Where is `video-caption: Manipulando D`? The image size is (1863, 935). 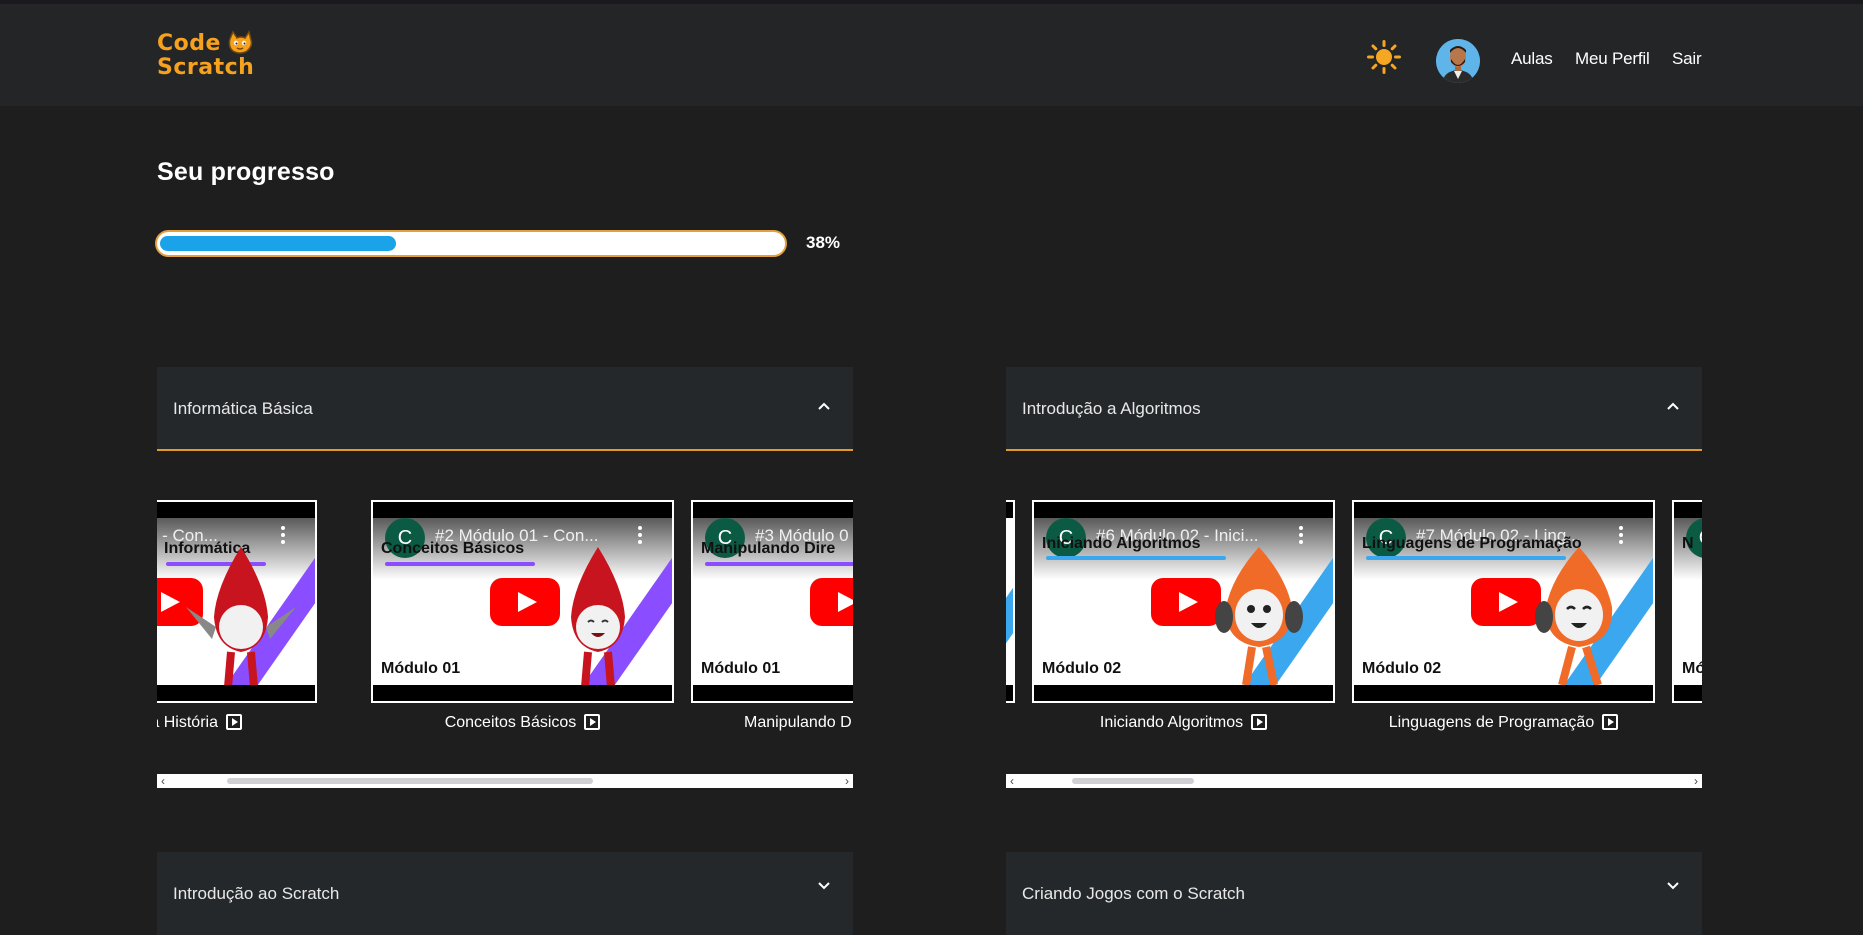
video-caption: Manipulando D is located at coordinates (798, 723).